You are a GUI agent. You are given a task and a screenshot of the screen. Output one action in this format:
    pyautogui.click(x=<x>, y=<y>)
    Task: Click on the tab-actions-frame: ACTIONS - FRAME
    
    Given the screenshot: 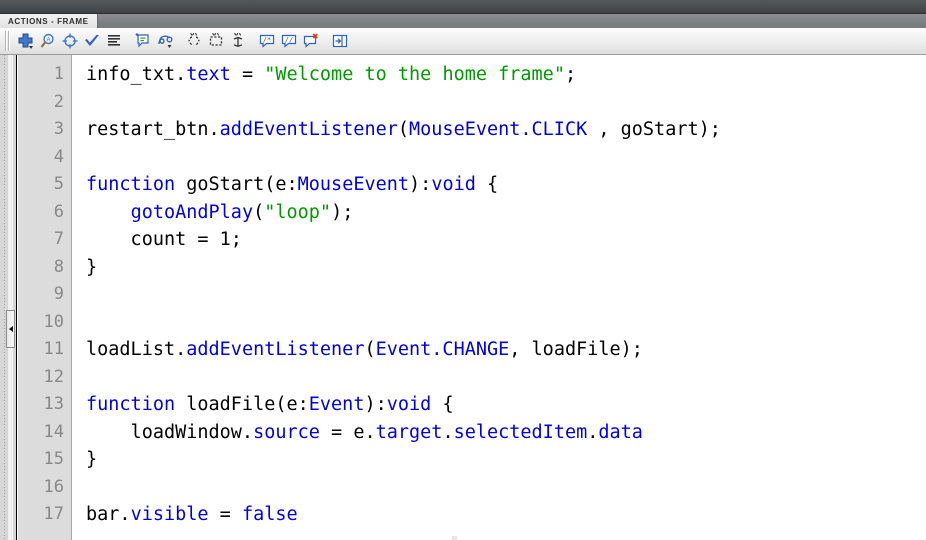 What is the action you would take?
    pyautogui.click(x=49, y=21)
    